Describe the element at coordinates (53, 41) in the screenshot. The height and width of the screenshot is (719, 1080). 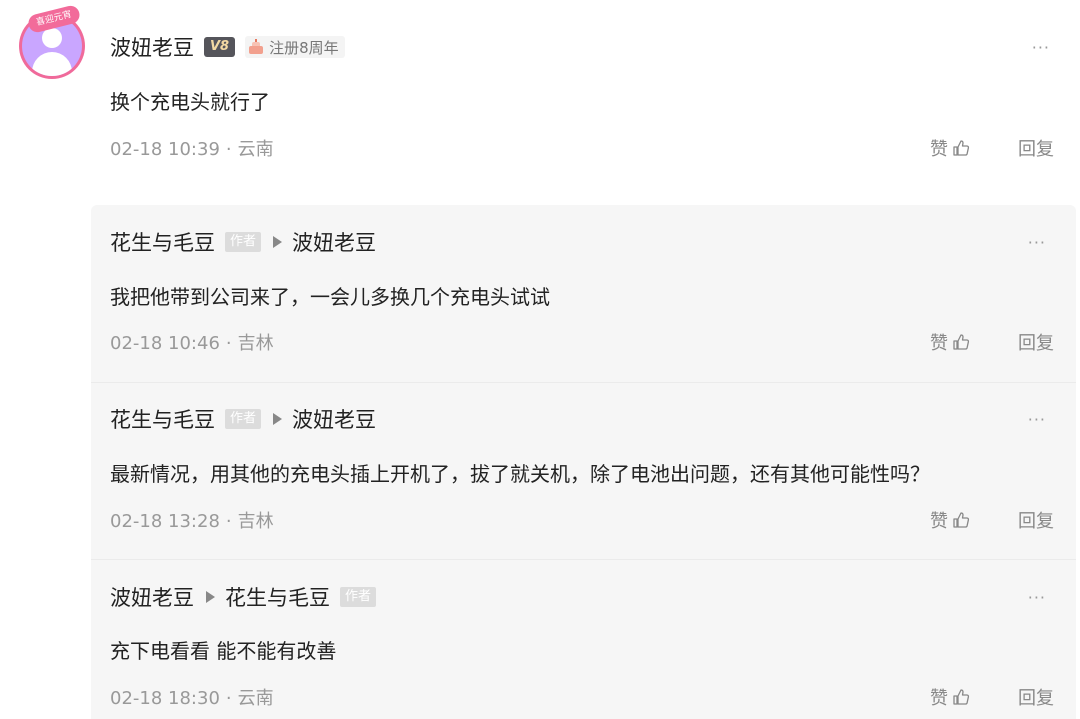
I see `avatar: 喜迎元宵` at that location.